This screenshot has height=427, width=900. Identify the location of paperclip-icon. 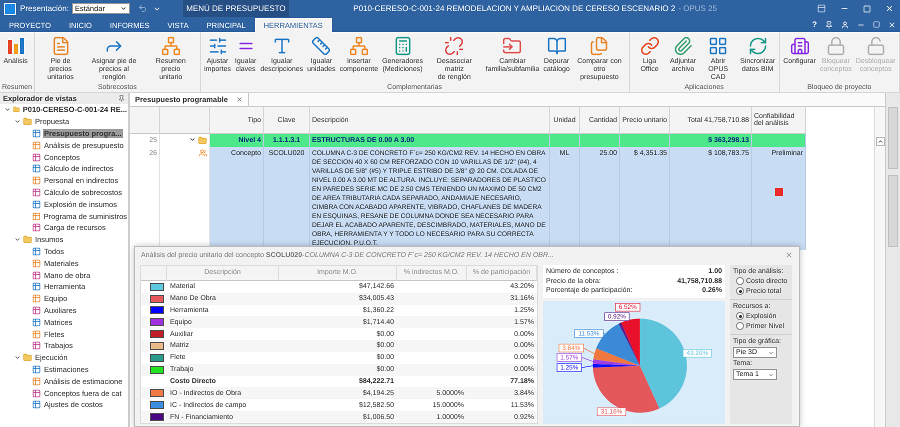
(683, 46).